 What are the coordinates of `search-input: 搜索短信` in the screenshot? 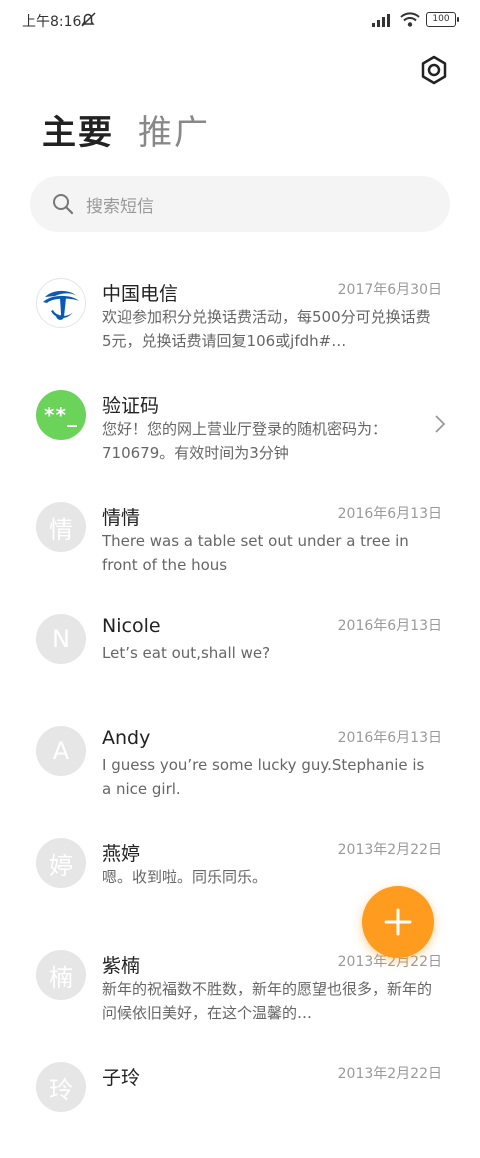 It's located at (120, 204).